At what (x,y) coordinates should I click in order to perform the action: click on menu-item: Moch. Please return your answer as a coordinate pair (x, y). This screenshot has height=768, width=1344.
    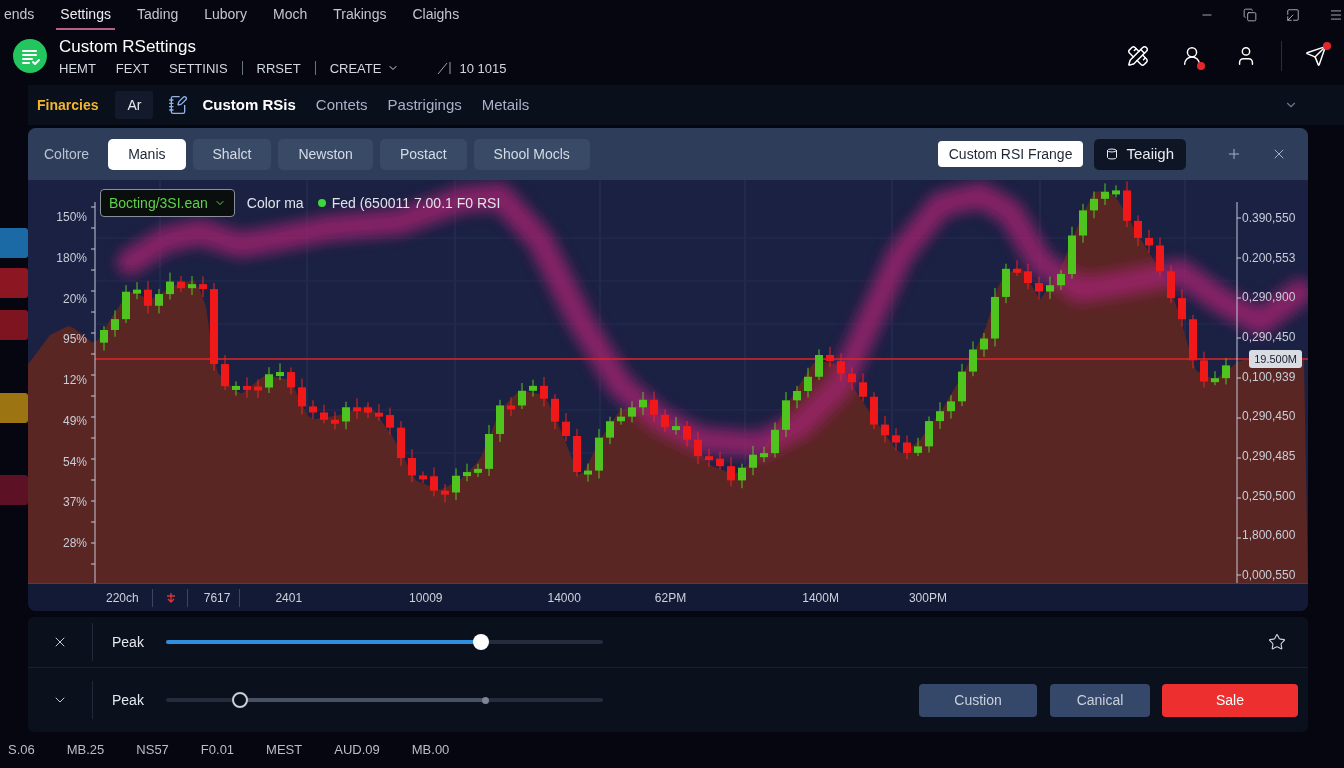
    Looking at the image, I should click on (290, 15).